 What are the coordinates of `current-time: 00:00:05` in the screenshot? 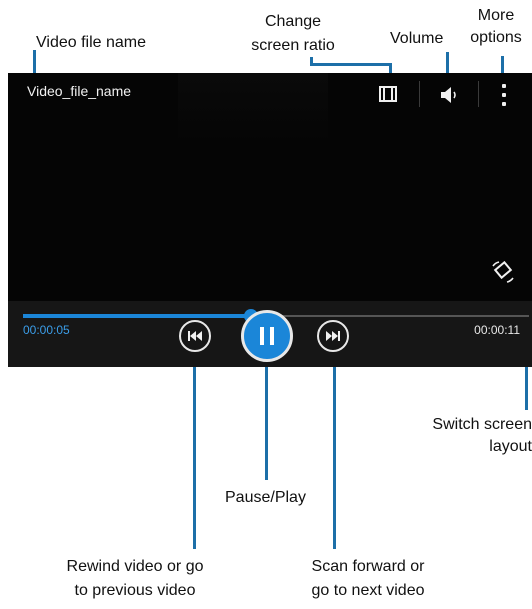 It's located at (46, 330).